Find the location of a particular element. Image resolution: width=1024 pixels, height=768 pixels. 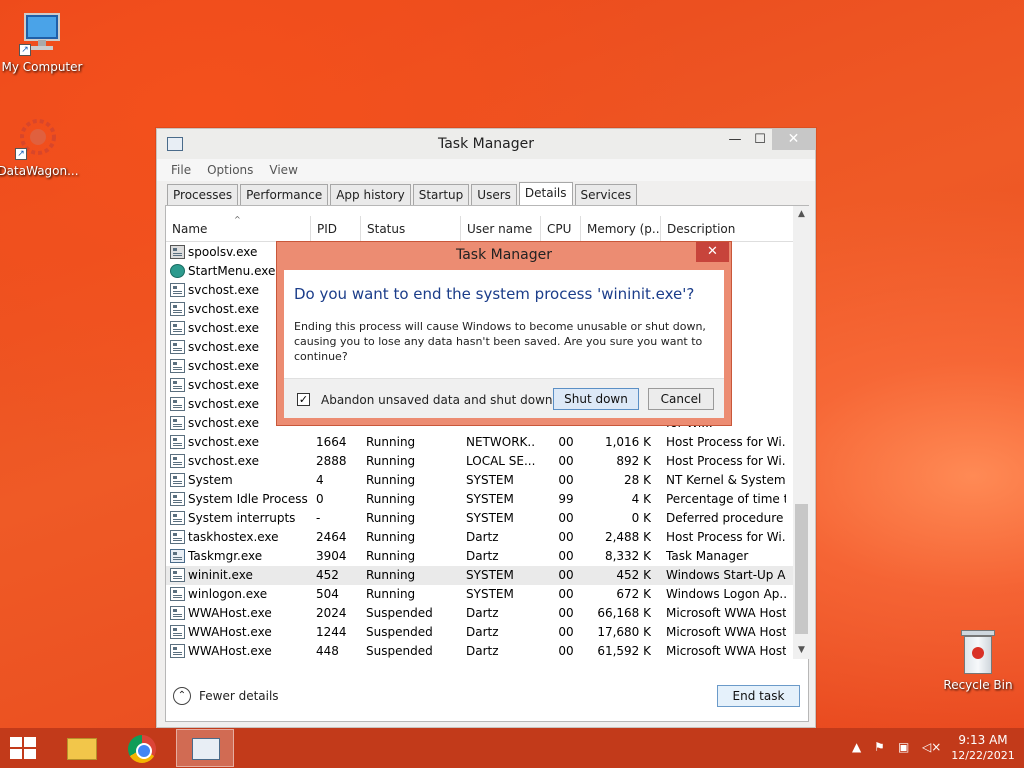

column-header-name: ^ Name is located at coordinates (238, 229).